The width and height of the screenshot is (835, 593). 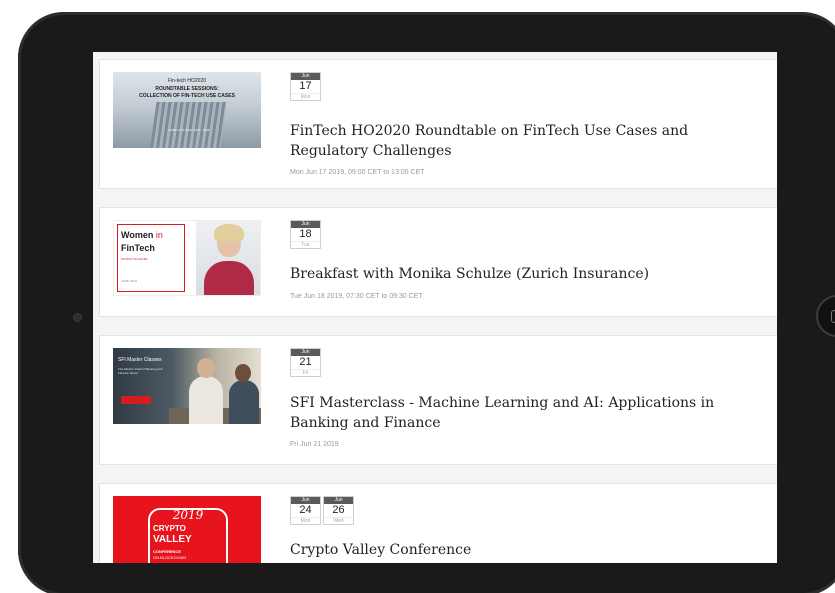 What do you see at coordinates (356, 296) in the screenshot?
I see `event-datetime: Tue Jun 18 2019, 07:30 CET to 09:30 CET` at bounding box center [356, 296].